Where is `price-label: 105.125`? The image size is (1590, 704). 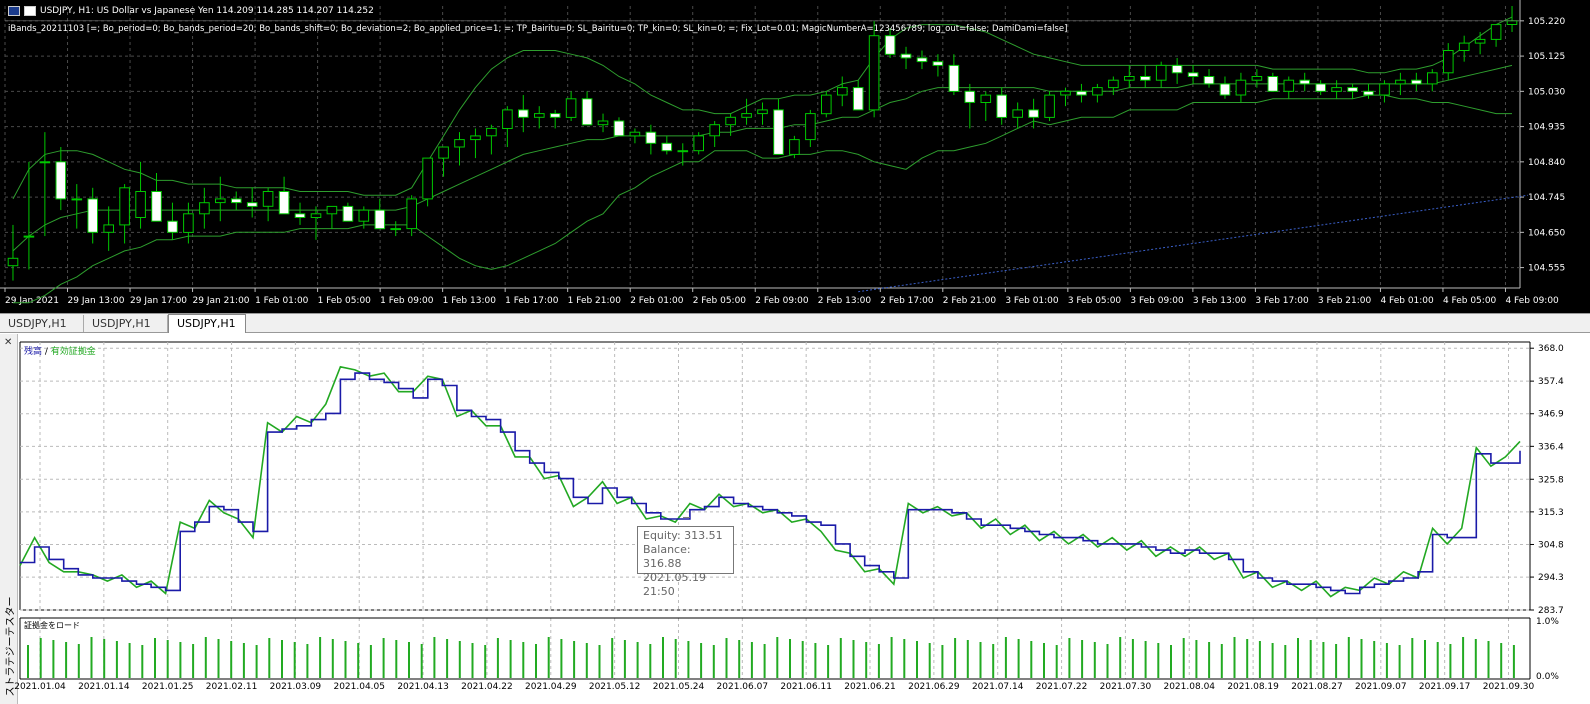
price-label: 105.125 is located at coordinates (1546, 57).